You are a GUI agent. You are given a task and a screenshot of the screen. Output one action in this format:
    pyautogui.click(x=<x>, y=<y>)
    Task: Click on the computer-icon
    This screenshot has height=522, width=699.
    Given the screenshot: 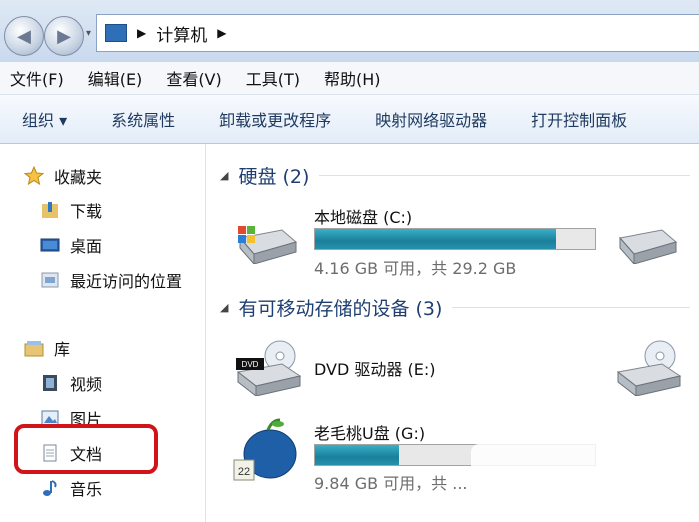 What is the action you would take?
    pyautogui.click(x=116, y=33)
    